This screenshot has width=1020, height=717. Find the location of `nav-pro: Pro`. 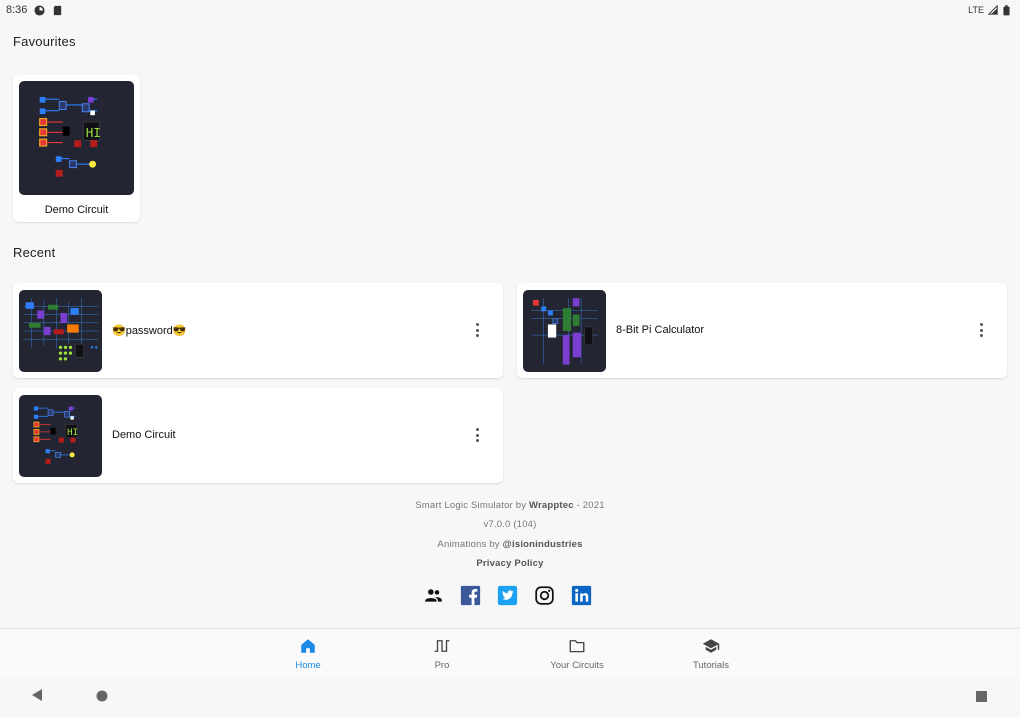

nav-pro: Pro is located at coordinates (442, 653).